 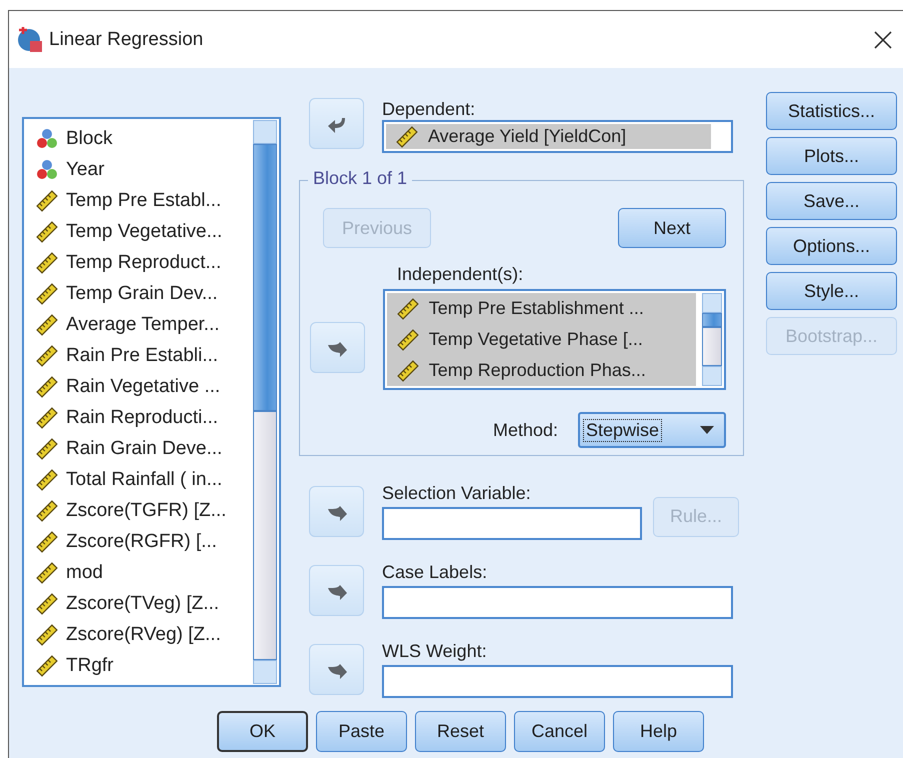 What do you see at coordinates (435, 572) in the screenshot?
I see `field-label: Case Labels:` at bounding box center [435, 572].